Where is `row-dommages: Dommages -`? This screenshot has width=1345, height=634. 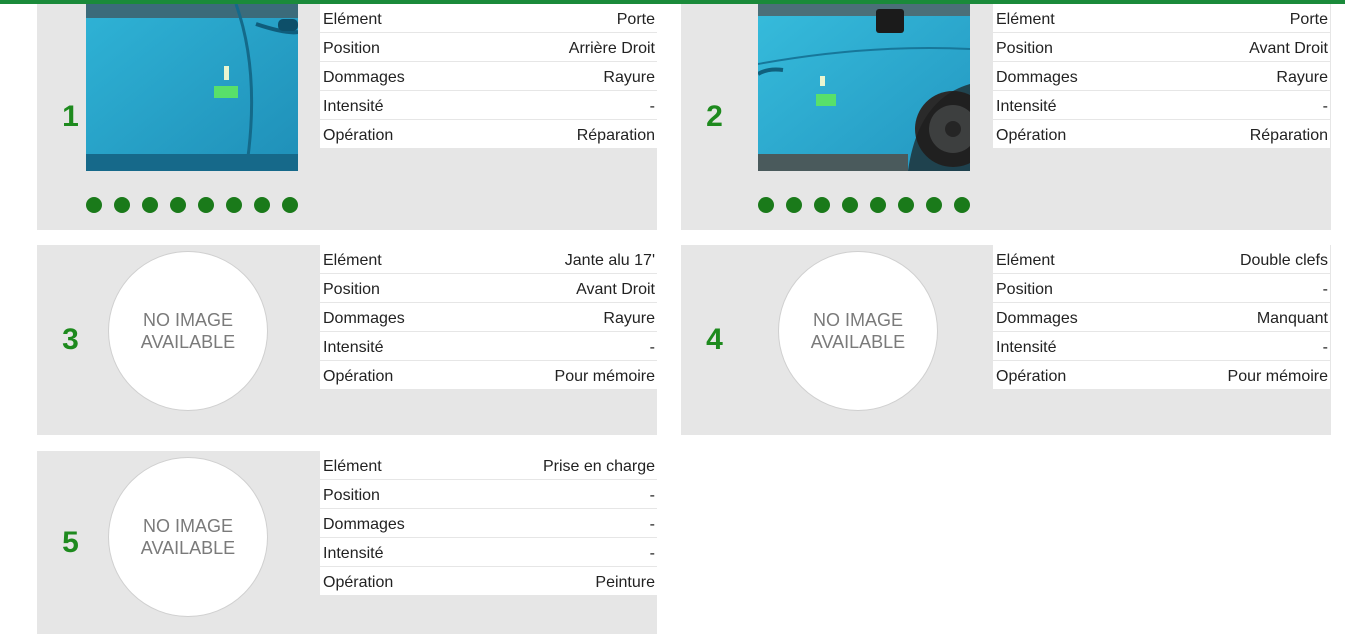
row-dommages: Dommages - is located at coordinates (488, 523).